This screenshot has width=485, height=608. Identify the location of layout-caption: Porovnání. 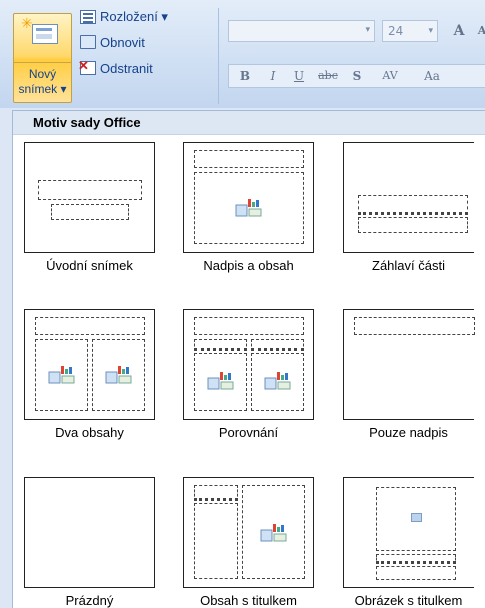
(248, 432).